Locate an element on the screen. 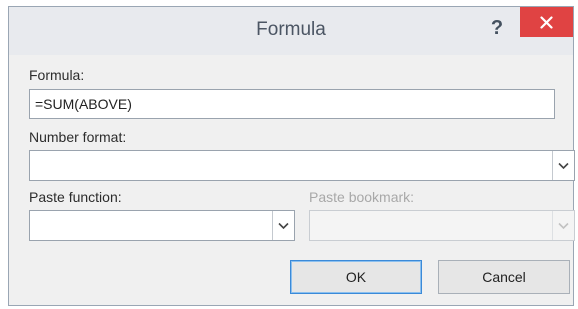 The width and height of the screenshot is (578, 309). number-format-dropdown-button is located at coordinates (563, 165).